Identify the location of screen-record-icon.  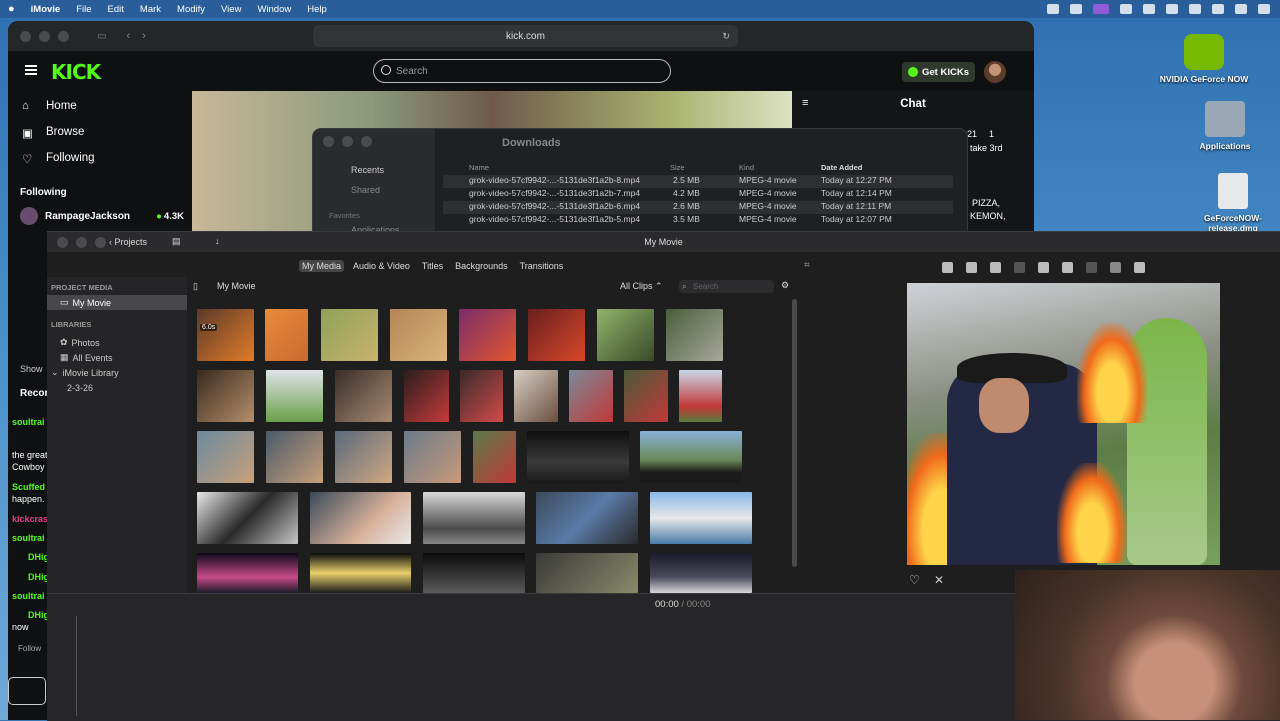
(1101, 9).